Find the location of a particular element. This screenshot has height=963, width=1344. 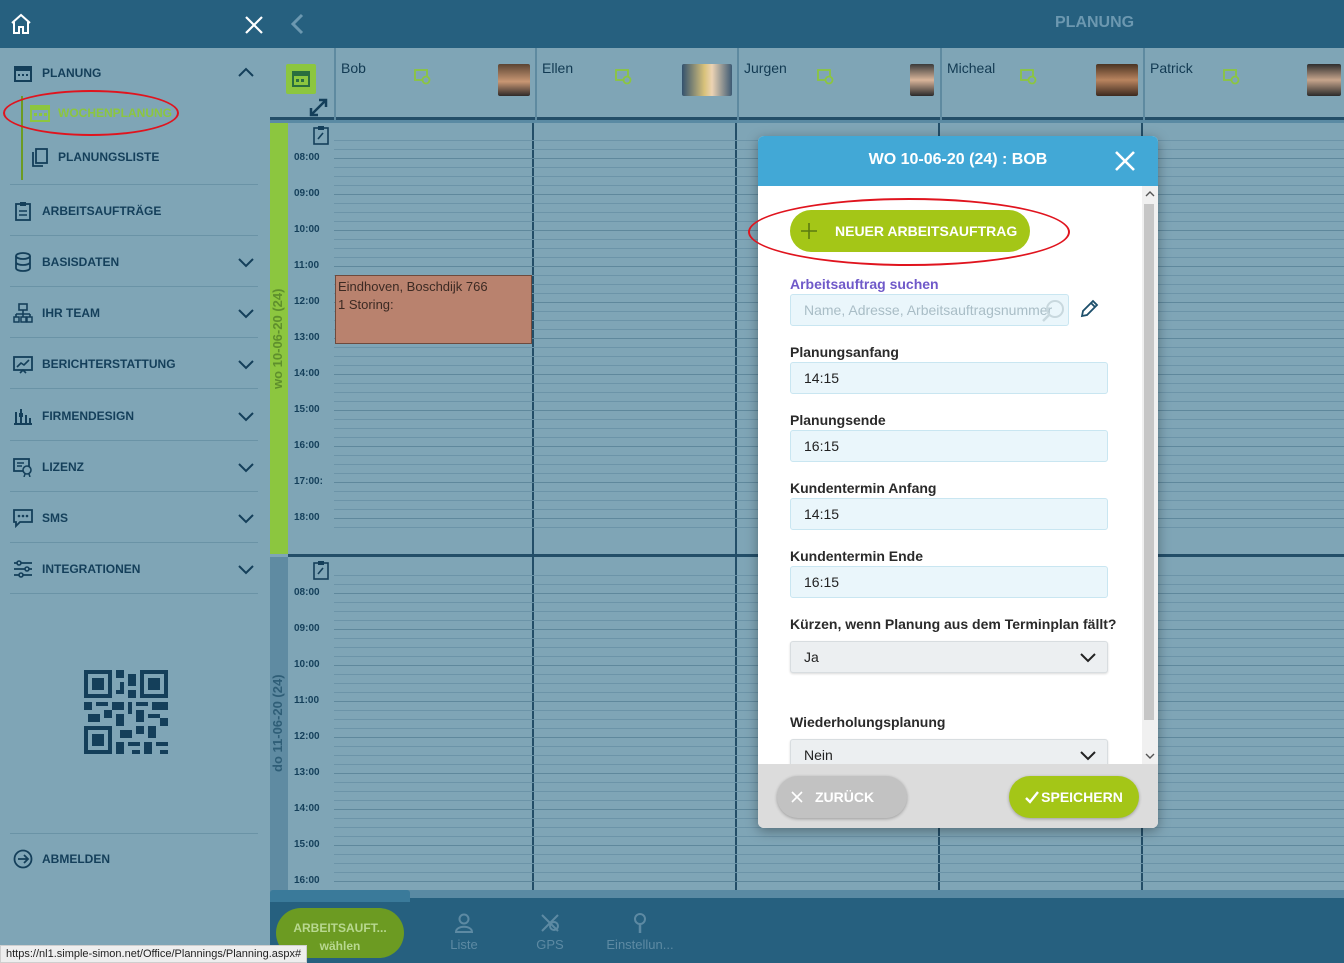

sidebar-item-integrationen: INTEGRATIONEN is located at coordinates (134, 569).